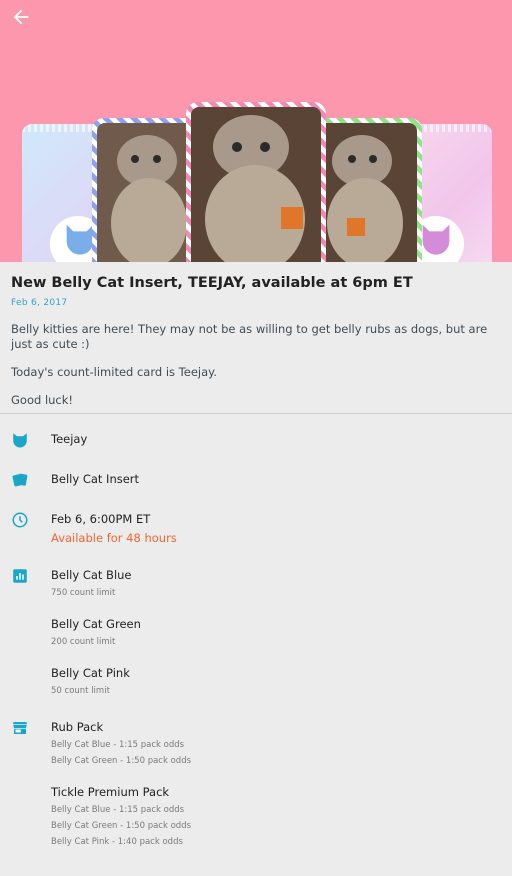 This screenshot has height=876, width=512. What do you see at coordinates (77, 727) in the screenshot?
I see `pack-name: Rub Pack` at bounding box center [77, 727].